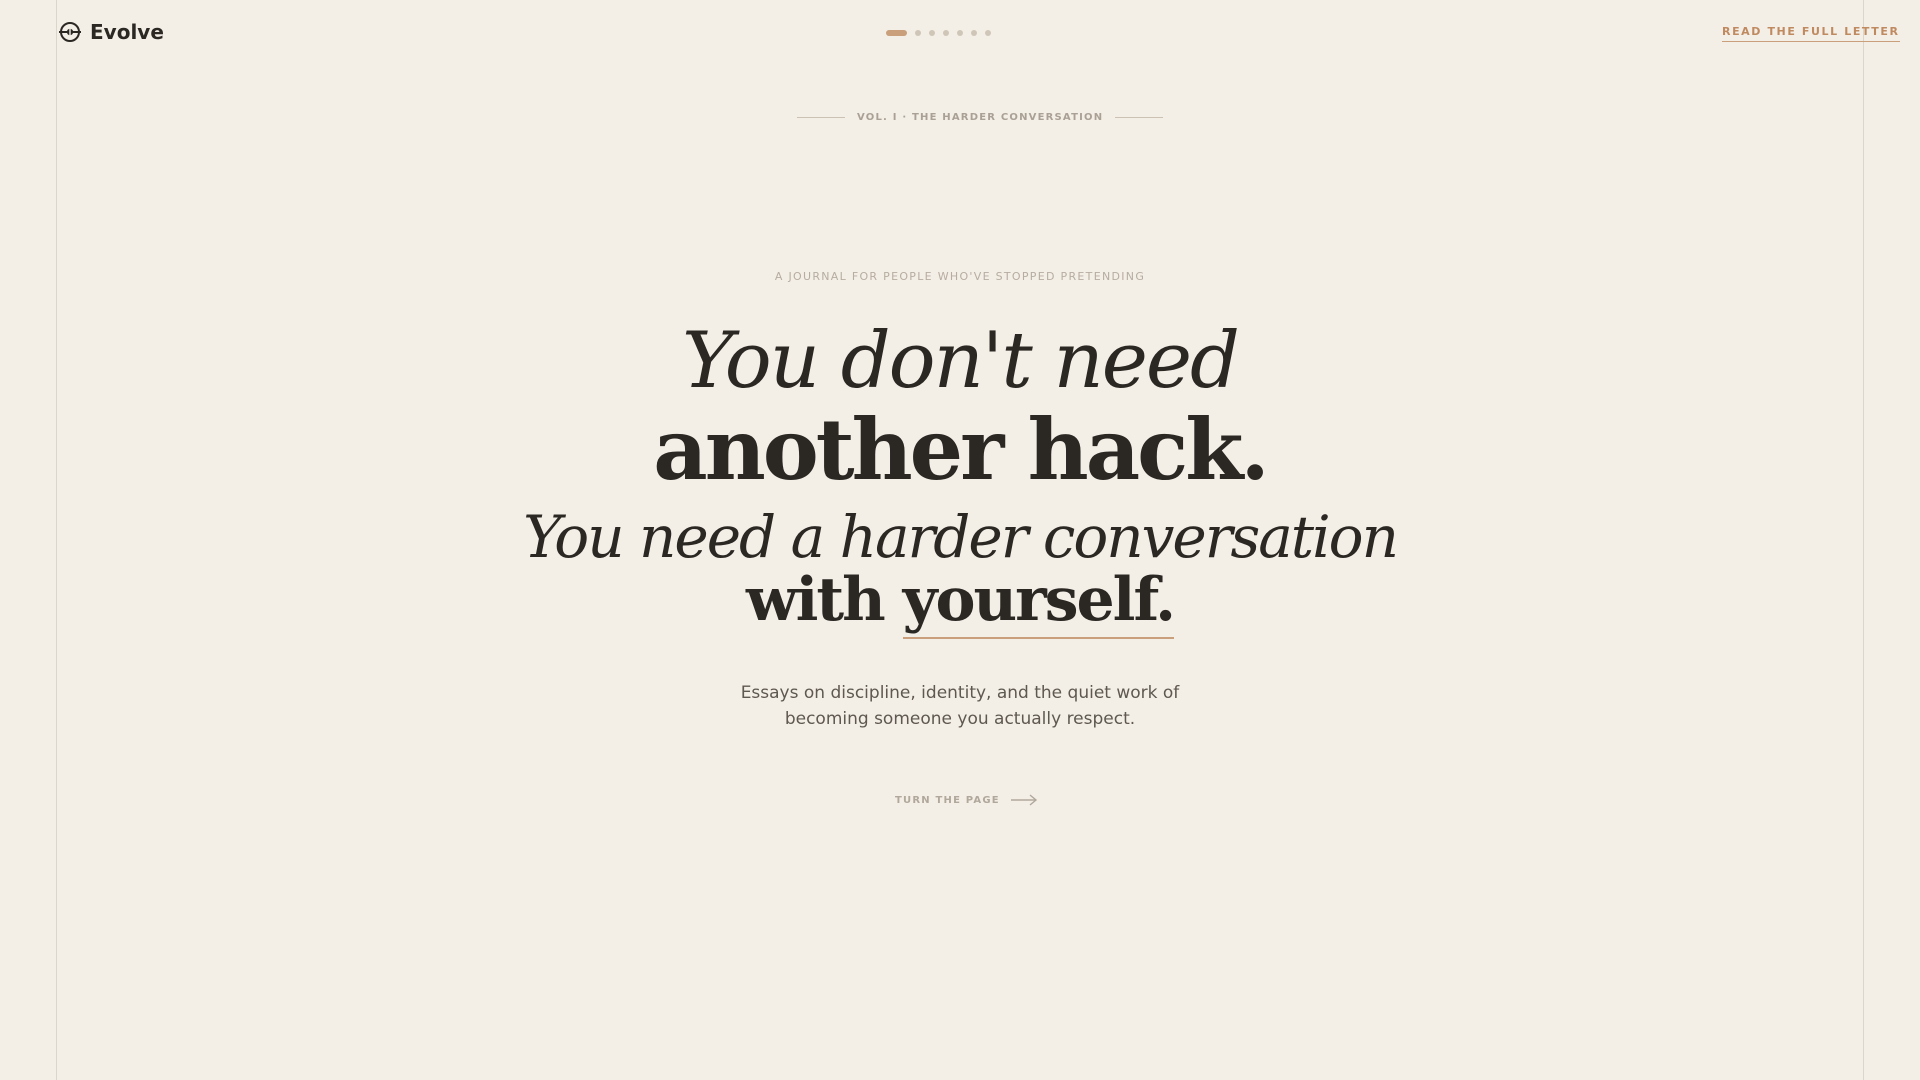  What do you see at coordinates (961, 361) in the screenshot?
I see `headline-line-1: You don't need` at bounding box center [961, 361].